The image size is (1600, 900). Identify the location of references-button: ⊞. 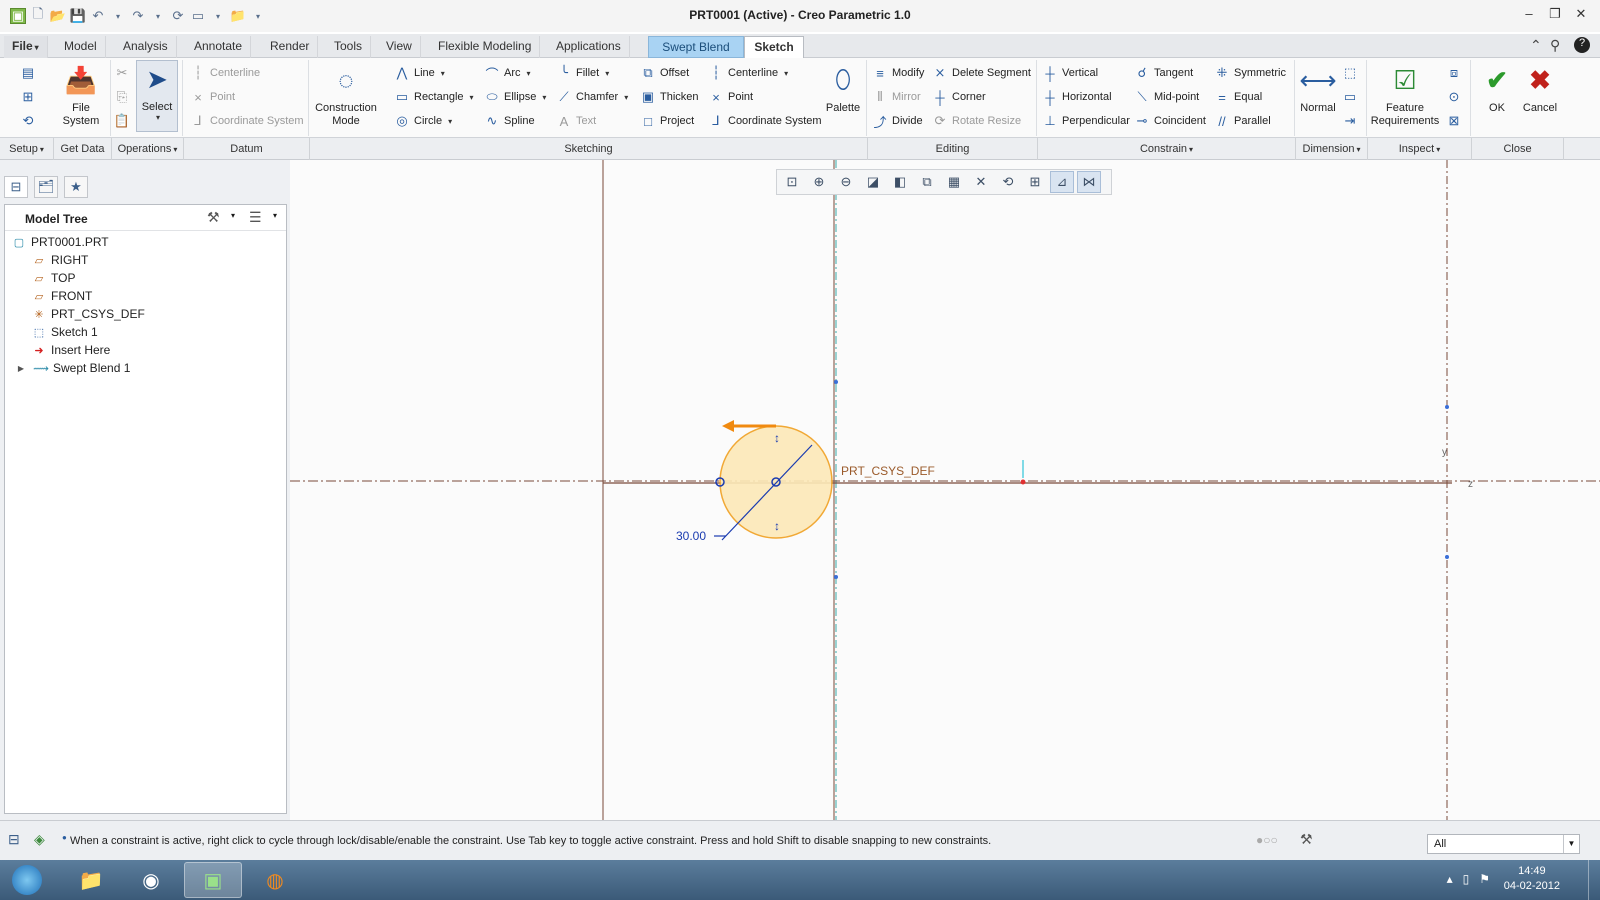
(28, 97).